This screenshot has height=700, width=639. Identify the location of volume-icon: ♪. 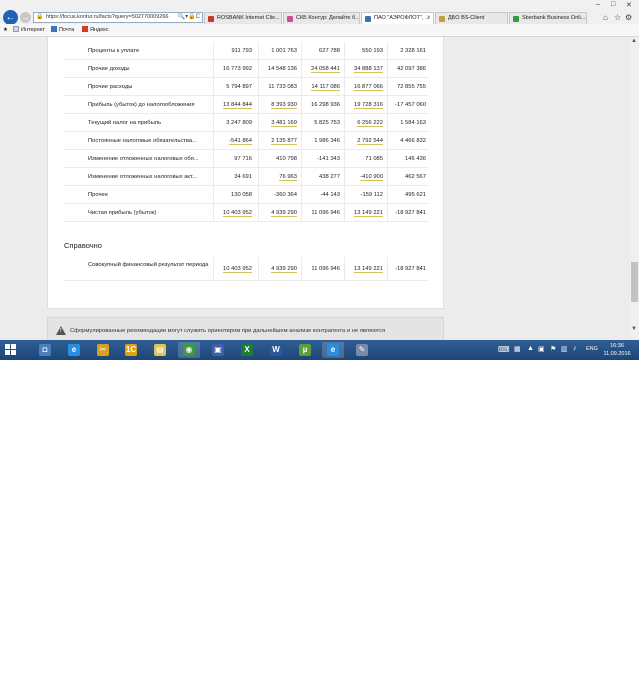
(575, 355).